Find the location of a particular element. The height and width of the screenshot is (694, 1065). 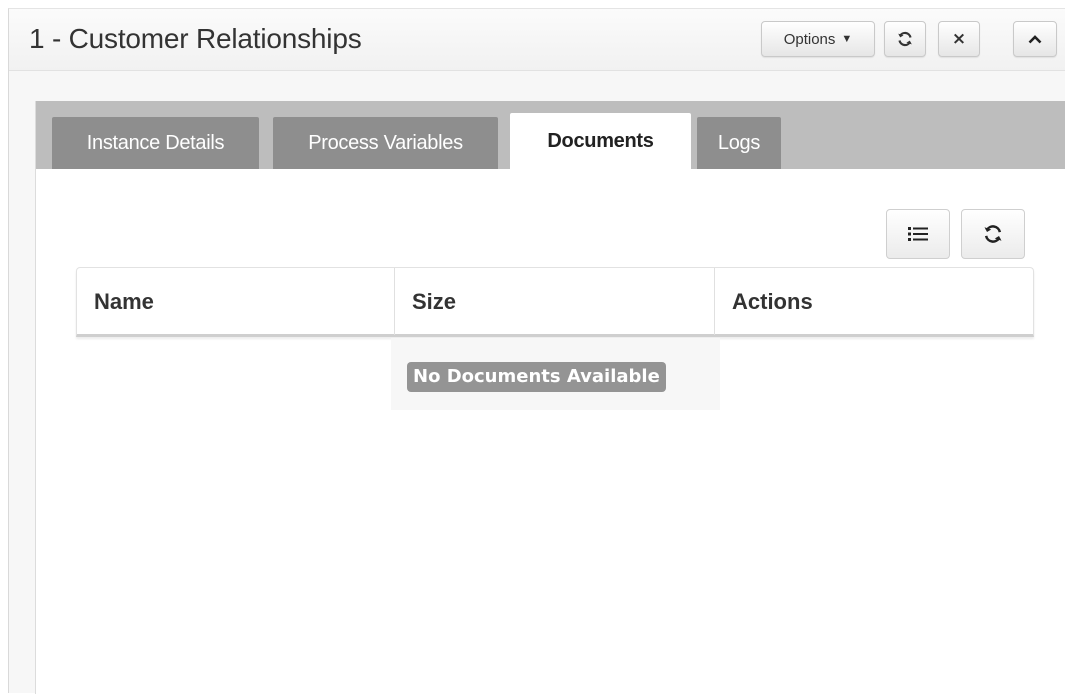

caret-down-icon: ▼ is located at coordinates (847, 39).